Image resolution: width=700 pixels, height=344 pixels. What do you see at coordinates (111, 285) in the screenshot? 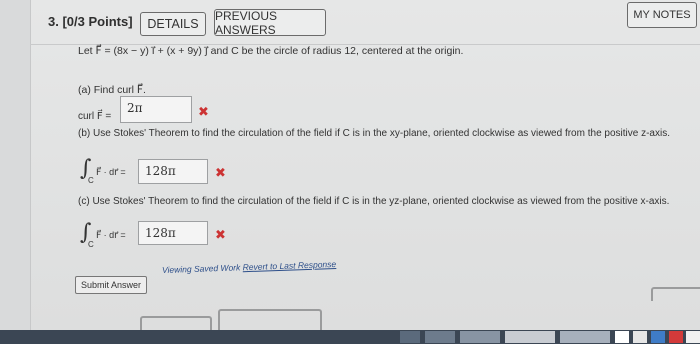
I see `submit-answer-button: Submit Answer` at bounding box center [111, 285].